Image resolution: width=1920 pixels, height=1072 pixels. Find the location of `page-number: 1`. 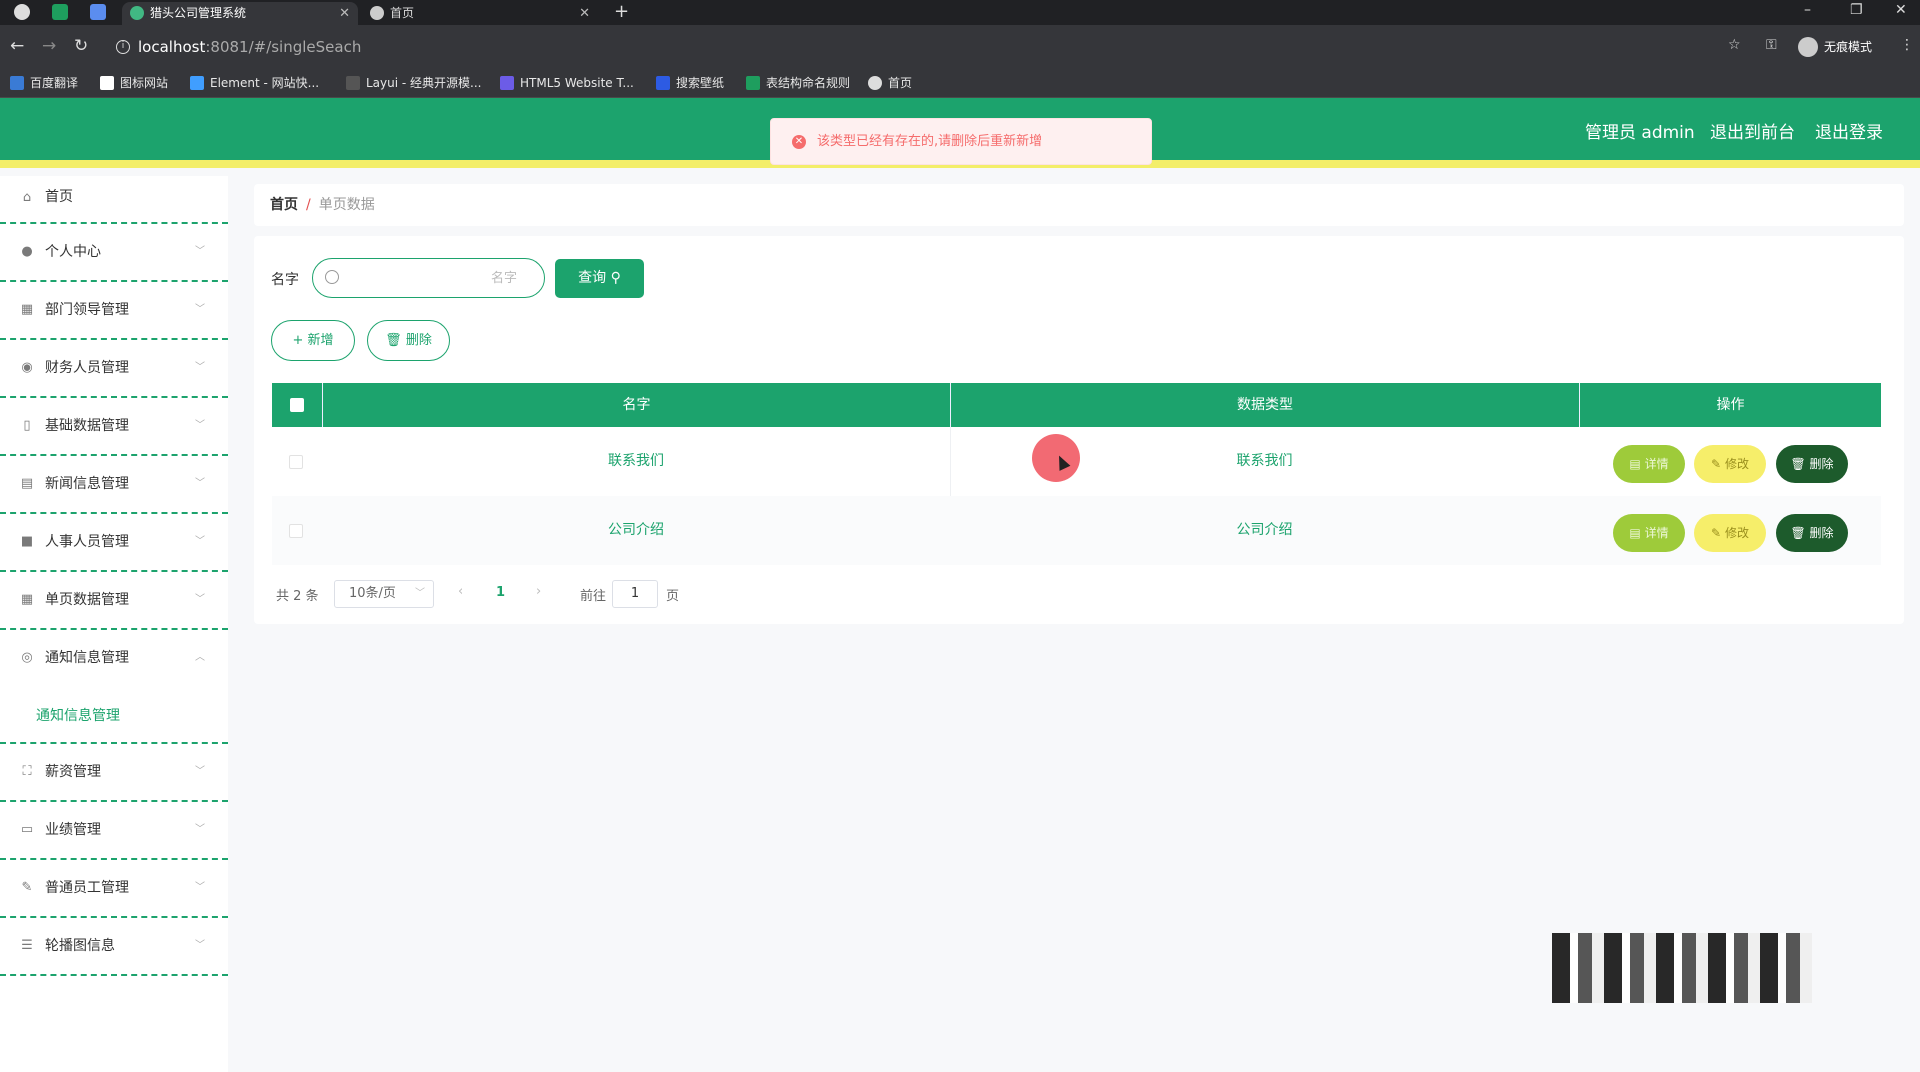

page-number: 1 is located at coordinates (500, 592).